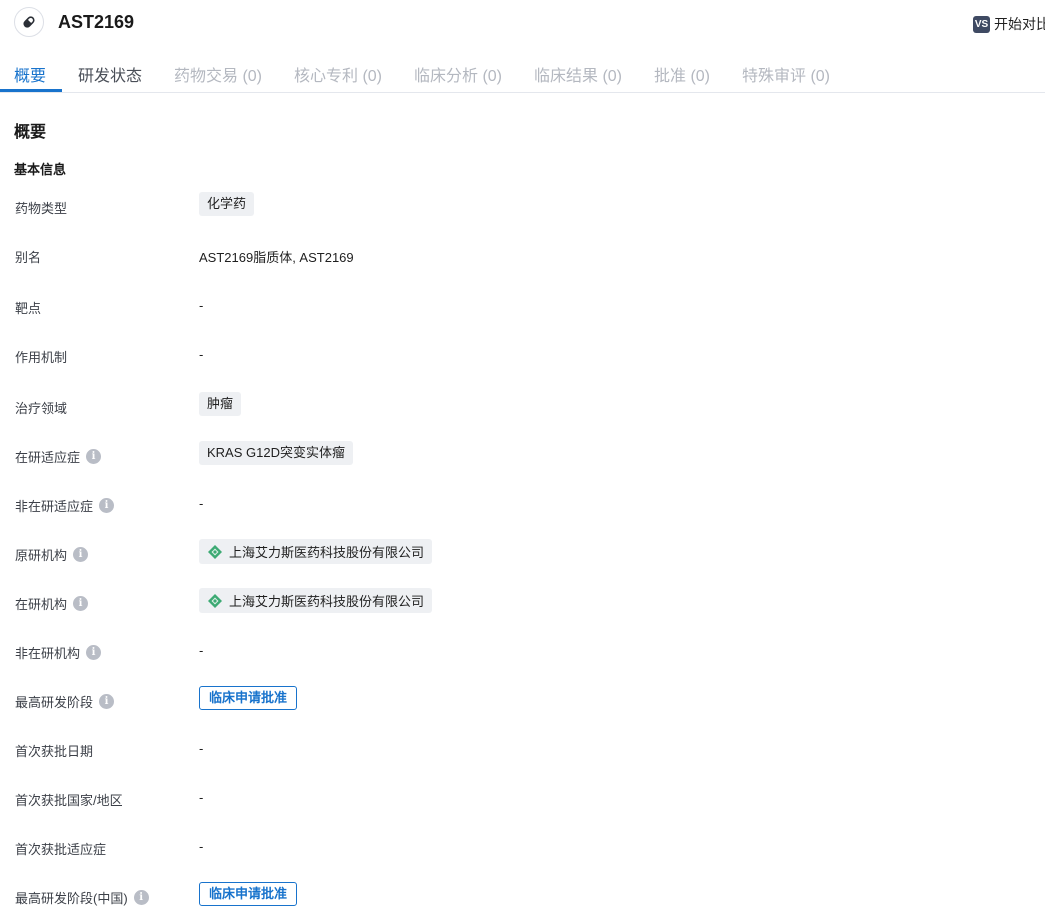 Image resolution: width=1045 pixels, height=912 pixels. Describe the element at coordinates (522, 24) in the screenshot. I see `drug-header: AST2169 VS 开始对比` at that location.